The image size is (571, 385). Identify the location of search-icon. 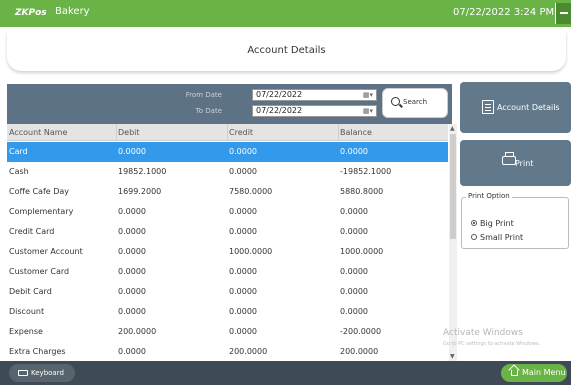
(395, 101).